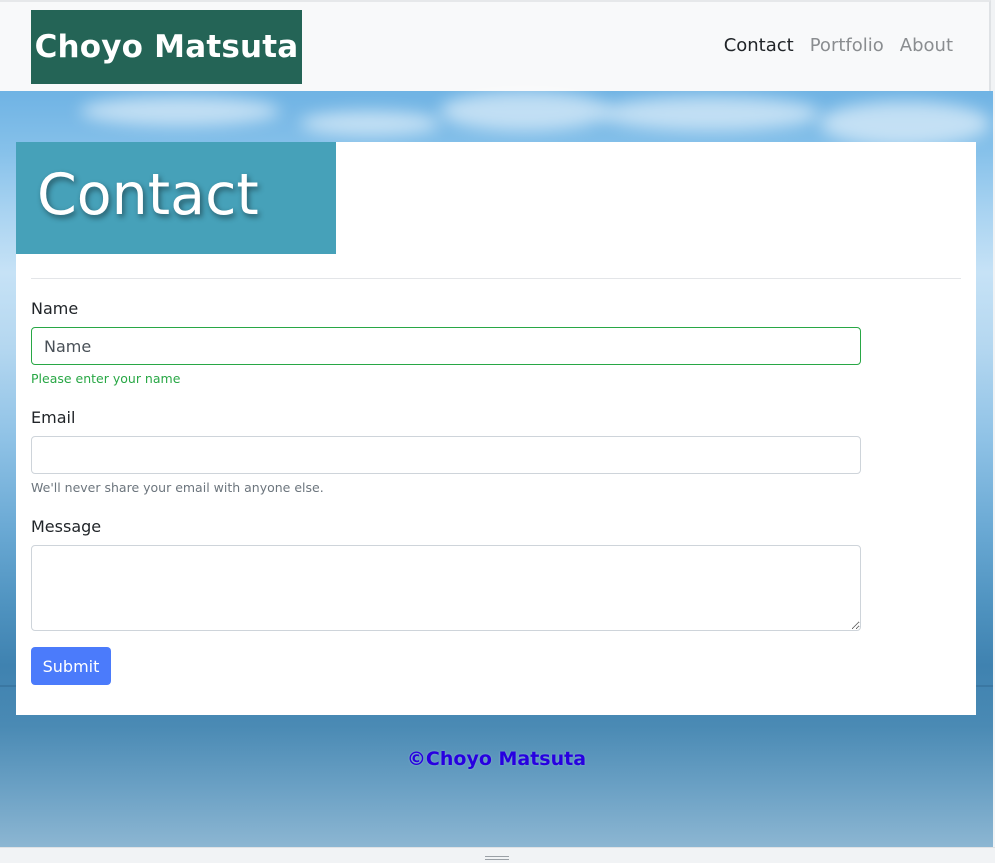 The image size is (995, 863). Describe the element at coordinates (446, 455) in the screenshot. I see `email-input` at that location.